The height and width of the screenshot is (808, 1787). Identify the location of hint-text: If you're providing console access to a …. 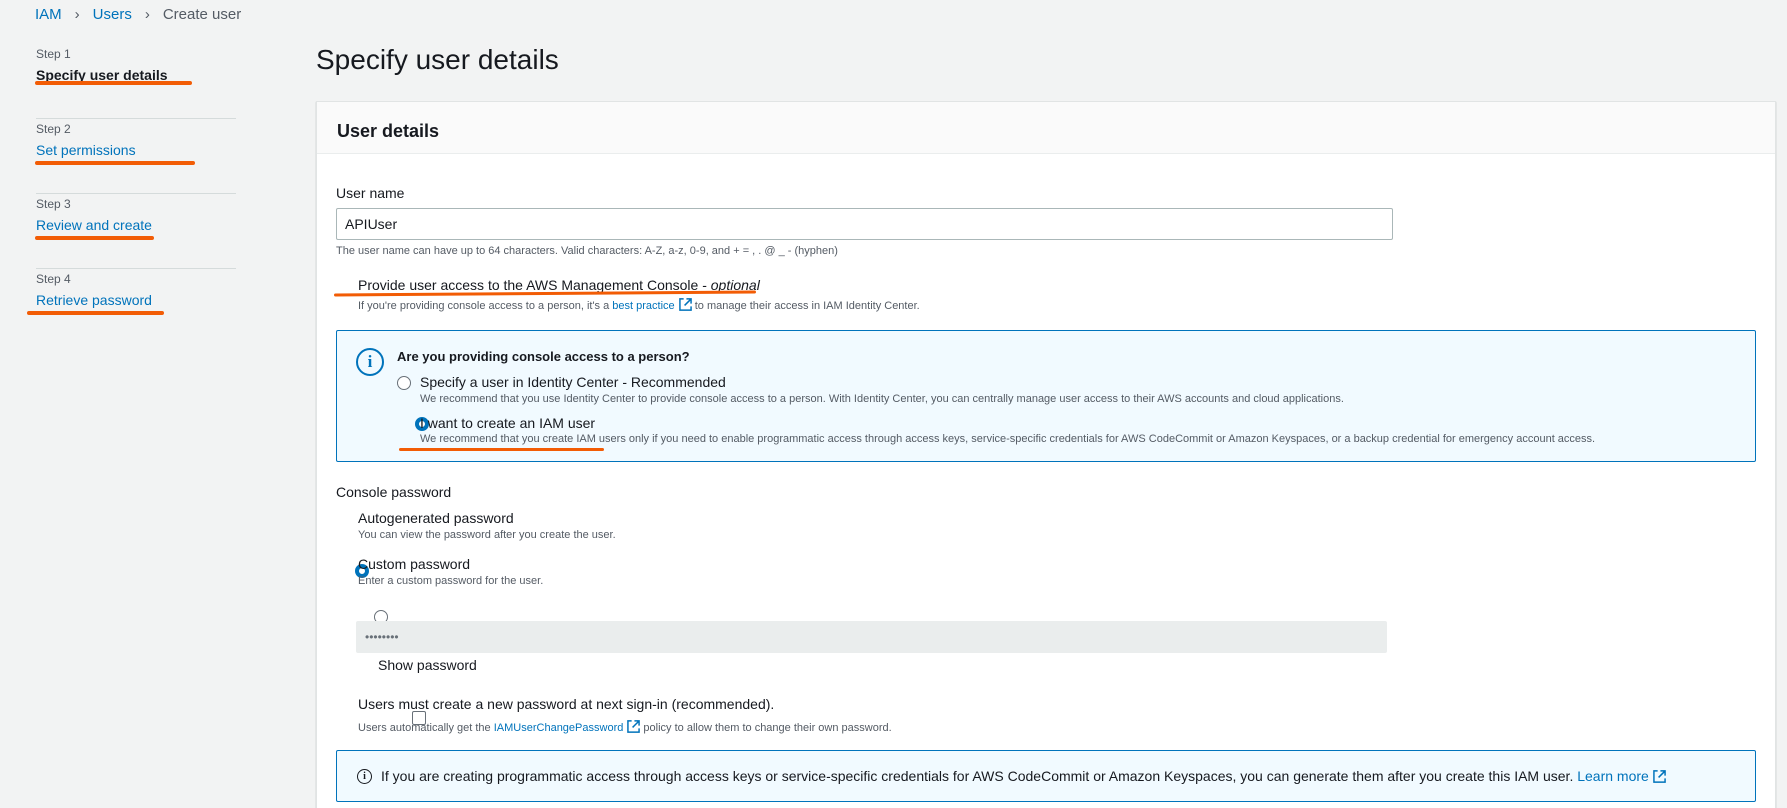
(485, 306).